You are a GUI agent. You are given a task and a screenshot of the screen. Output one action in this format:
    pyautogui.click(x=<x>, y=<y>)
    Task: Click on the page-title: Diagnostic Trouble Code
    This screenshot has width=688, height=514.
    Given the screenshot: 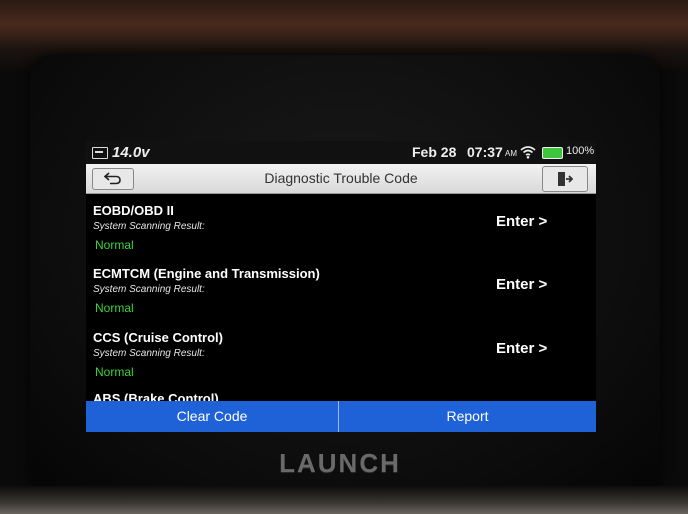 What is the action you would take?
    pyautogui.click(x=341, y=178)
    